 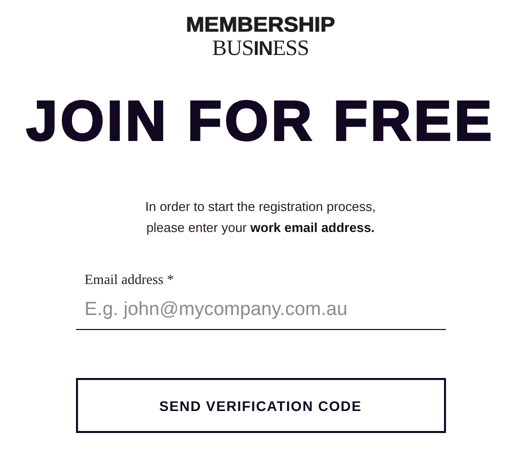 I want to click on field-label: Email address *, so click(x=129, y=281).